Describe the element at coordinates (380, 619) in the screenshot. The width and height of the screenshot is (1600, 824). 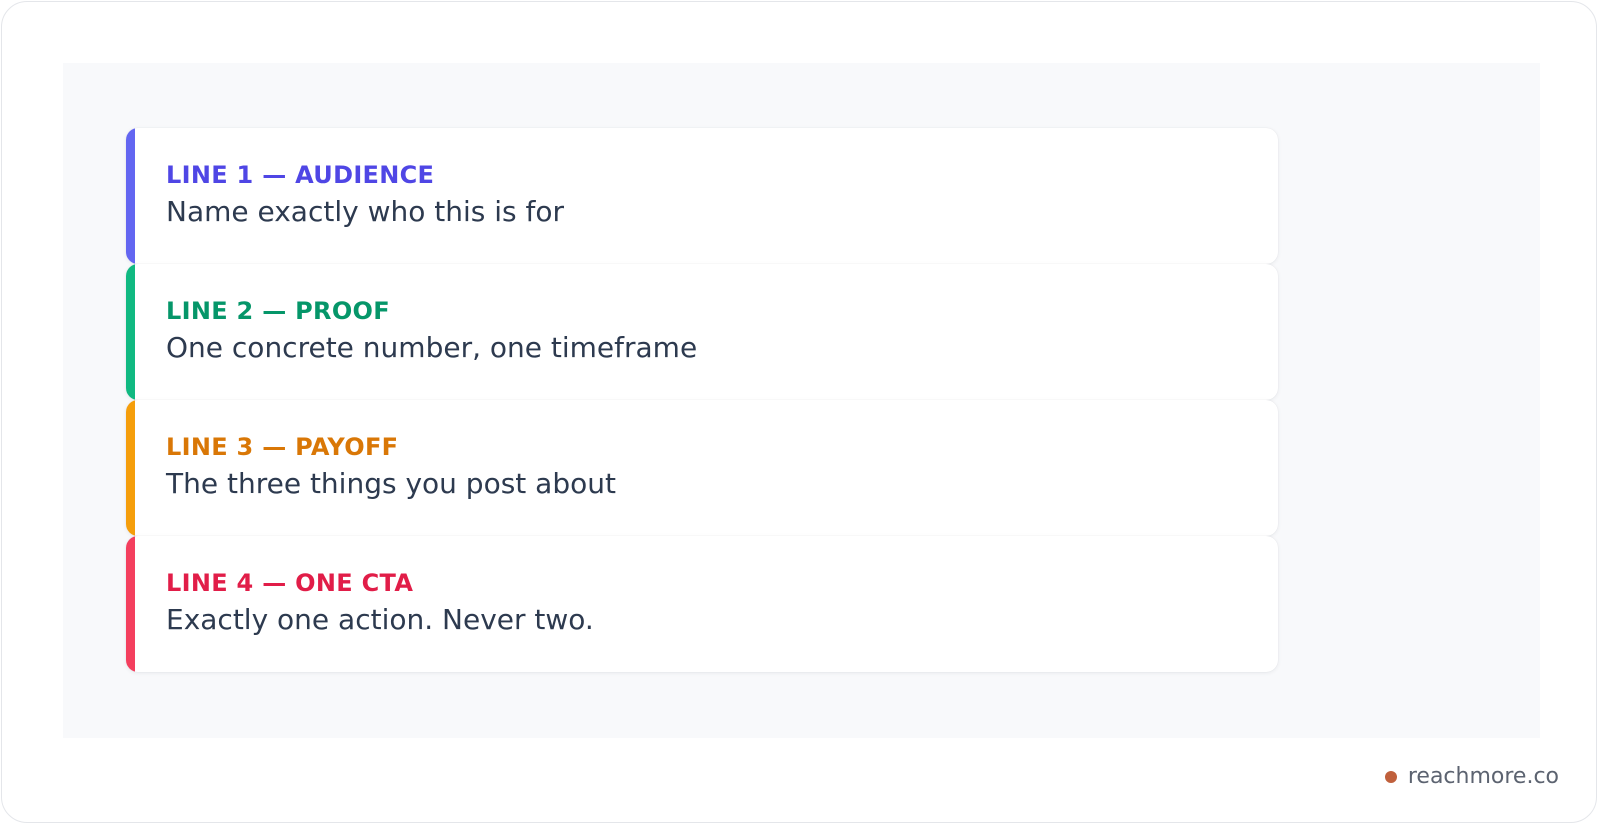
I see `card-description: Exactly one action. Never two.` at that location.